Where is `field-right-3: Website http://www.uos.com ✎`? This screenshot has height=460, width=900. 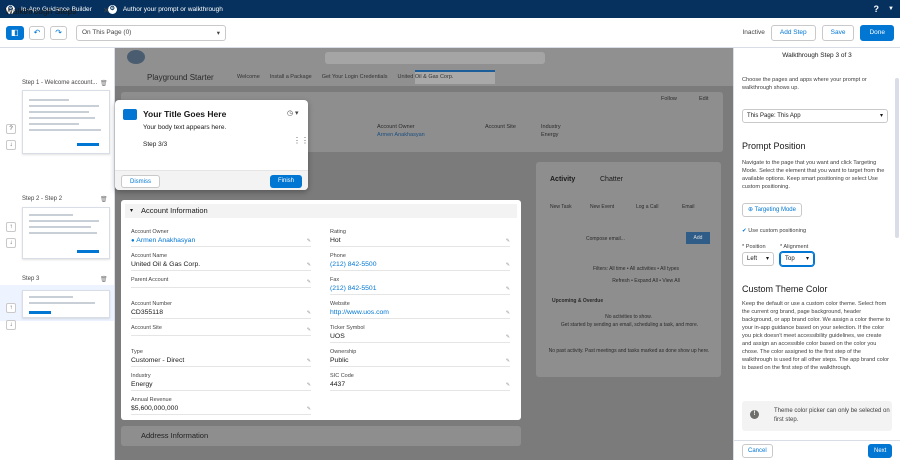
field-right-3: Website http://www.uos.com ✎ is located at coordinates (420, 310).